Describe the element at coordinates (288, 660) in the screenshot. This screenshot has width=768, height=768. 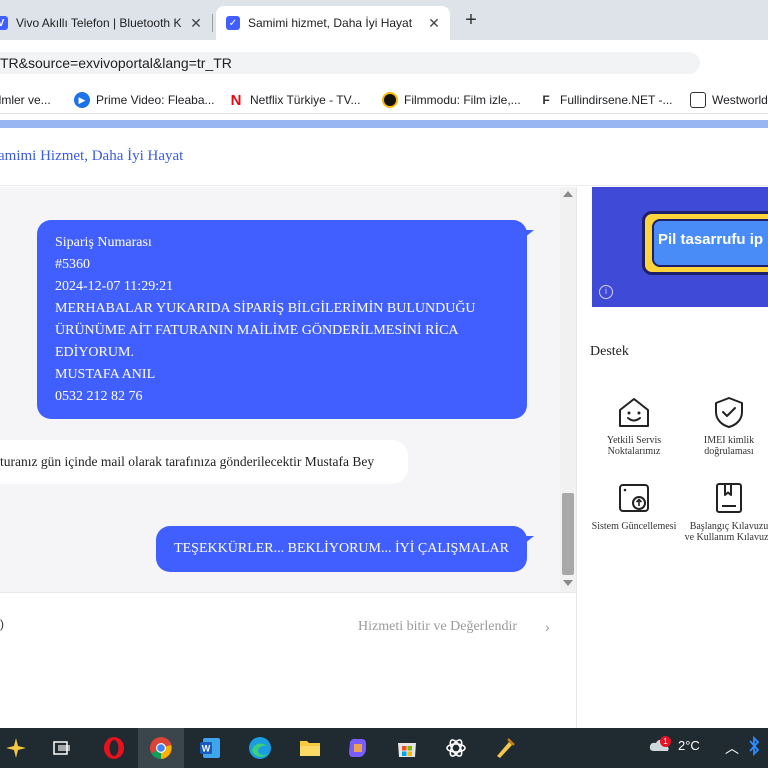
I see `chat-footer: )) Hizmeti bitir ve Değerlendir ›` at that location.